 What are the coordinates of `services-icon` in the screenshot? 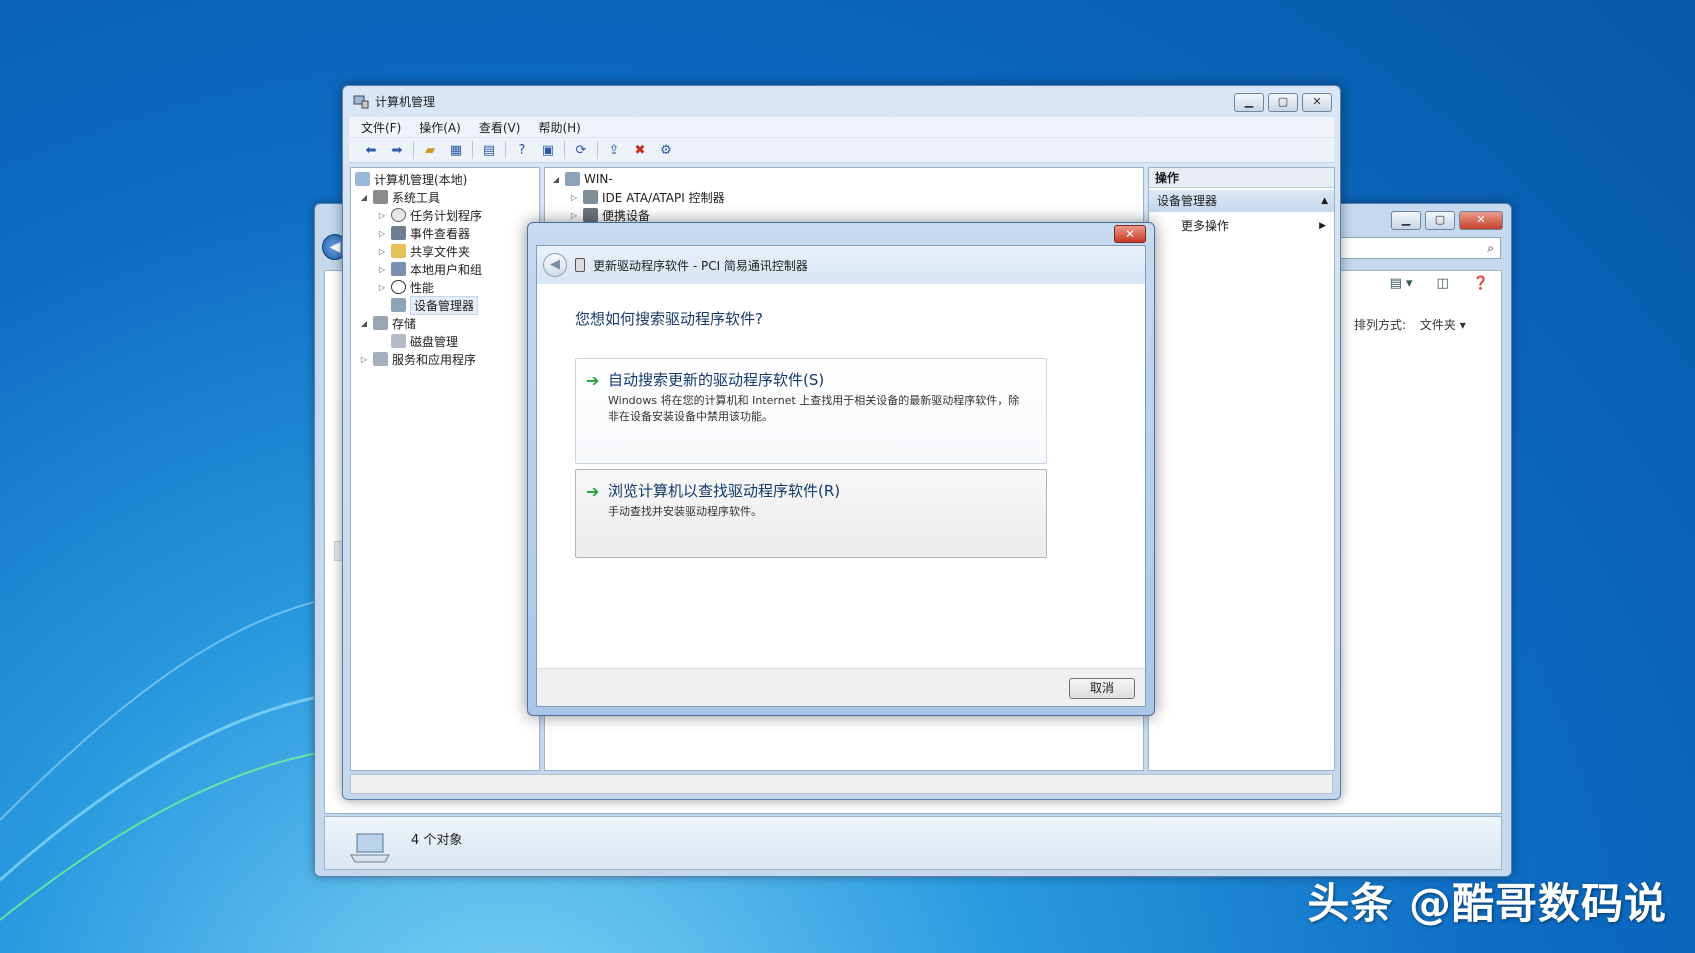 It's located at (380, 359).